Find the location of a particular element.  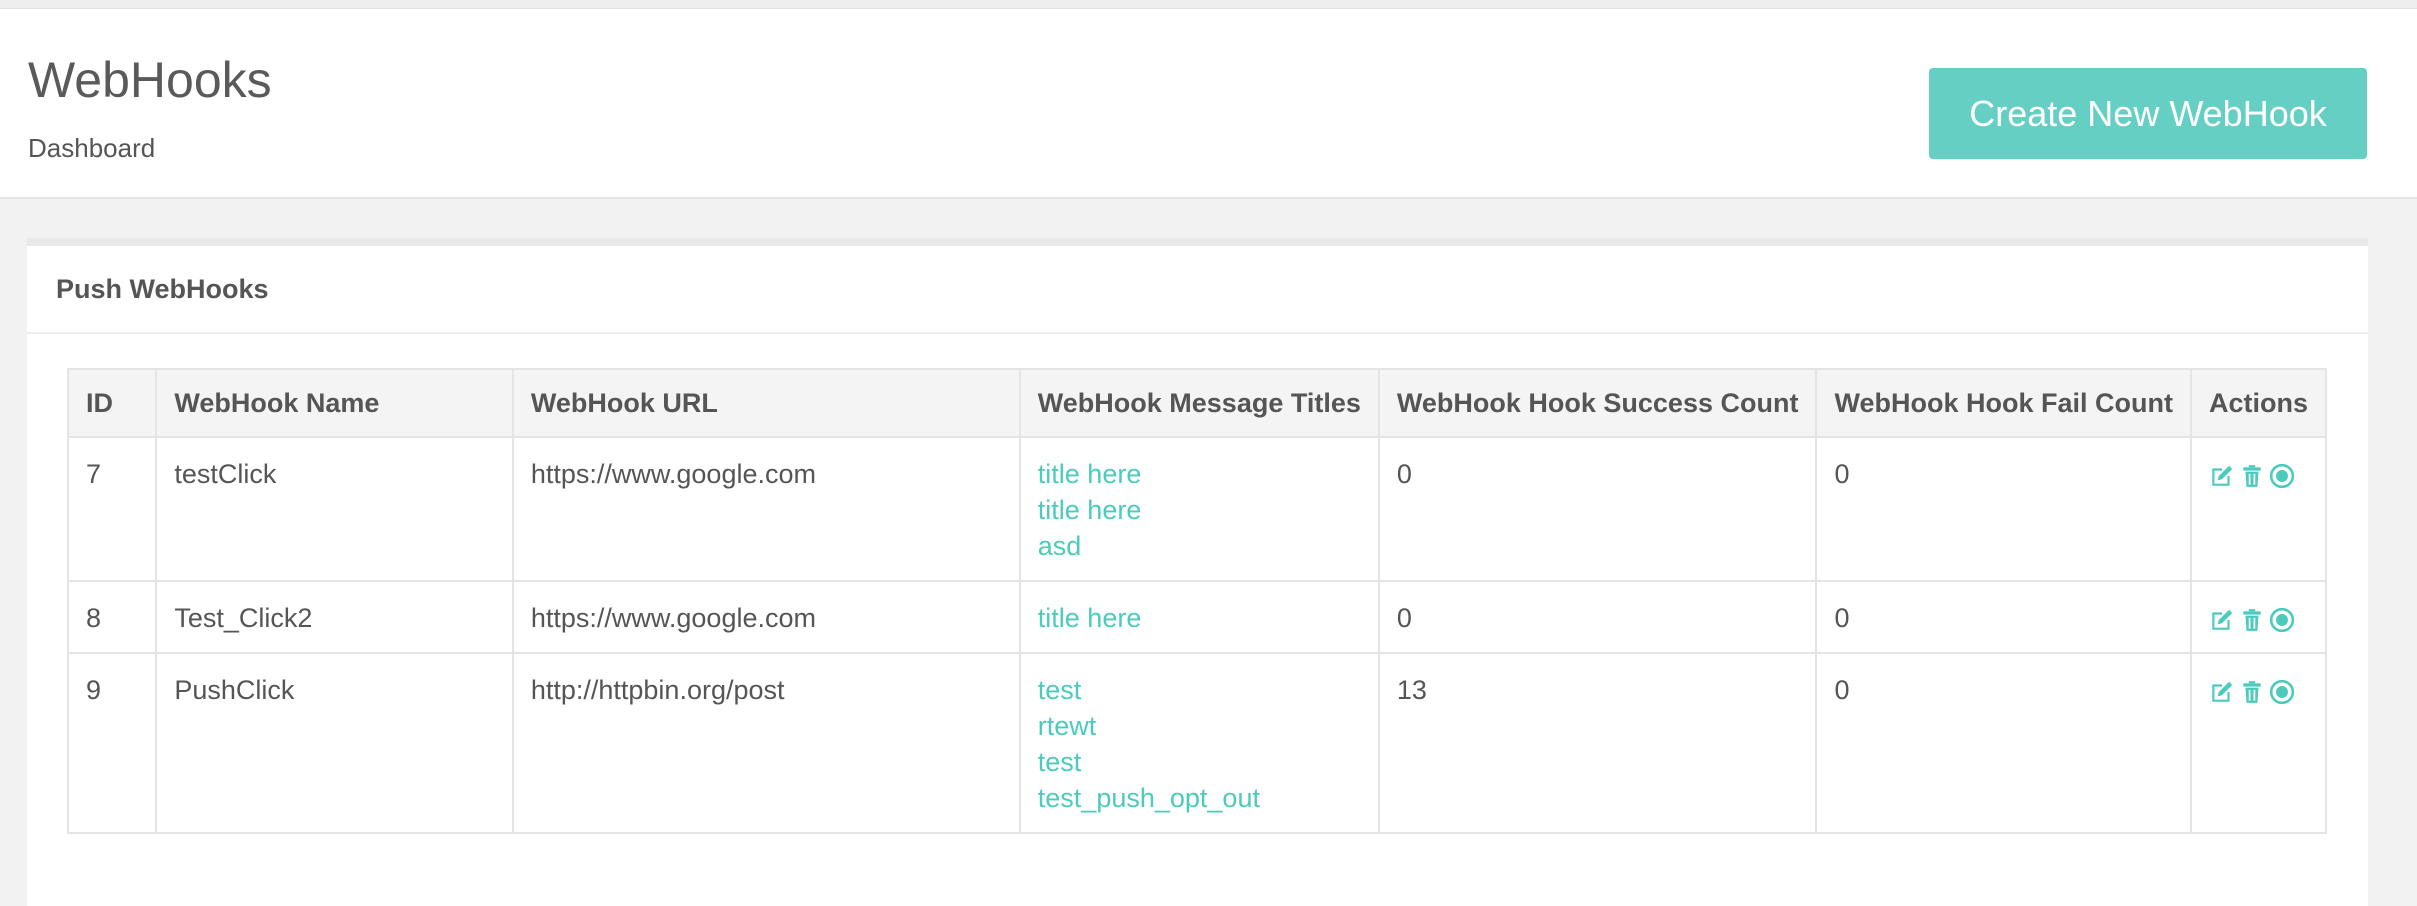

cell-success-count: 13 is located at coordinates (1597, 743).